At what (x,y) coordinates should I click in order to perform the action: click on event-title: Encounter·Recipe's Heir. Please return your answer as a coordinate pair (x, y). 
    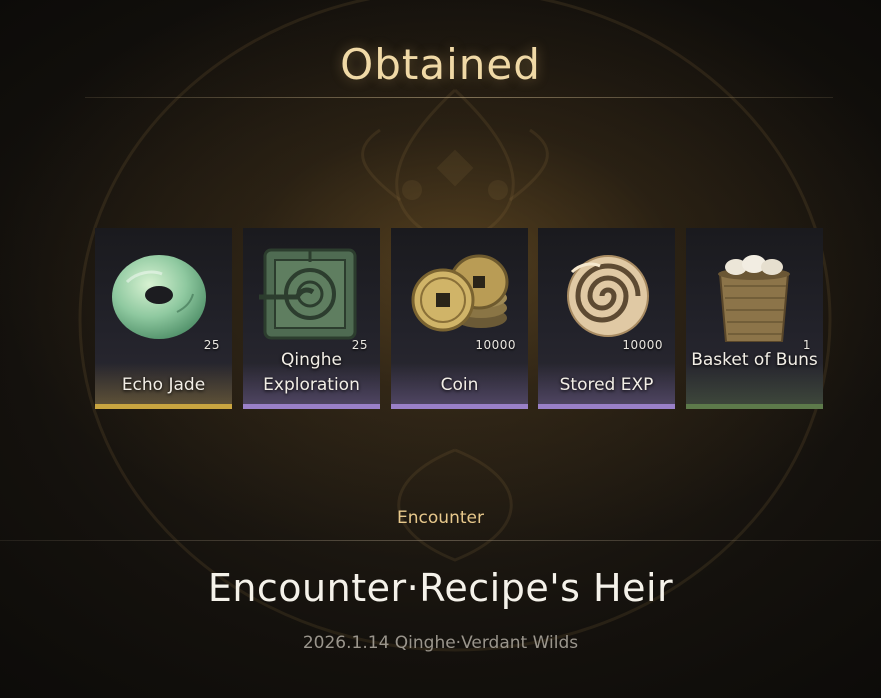
    Looking at the image, I should click on (440, 588).